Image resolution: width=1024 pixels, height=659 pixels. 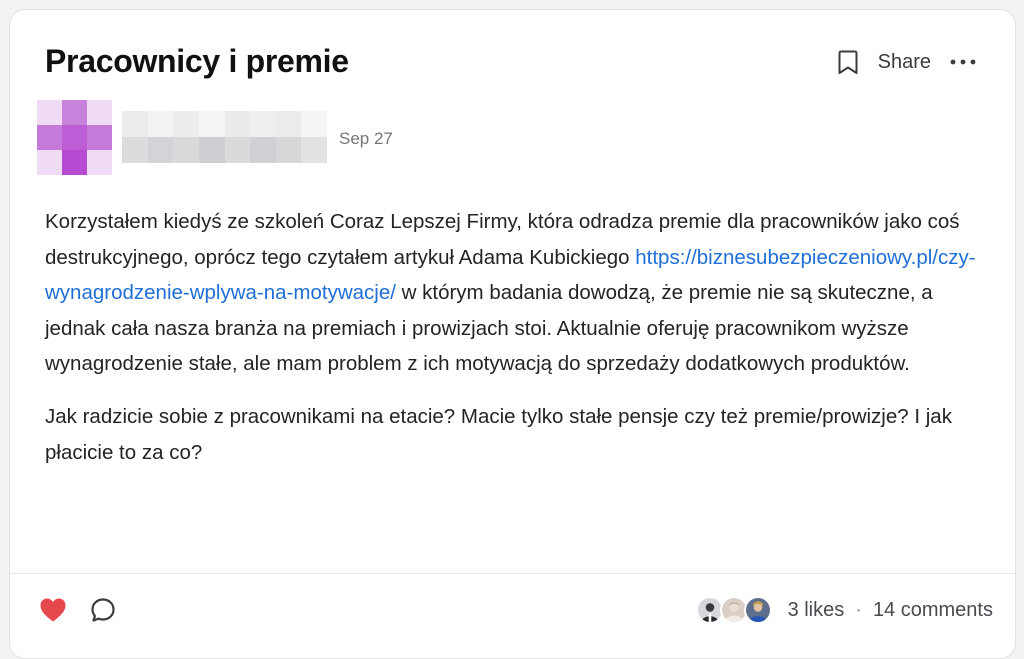 I want to click on post-author: Sep 27, so click(x=215, y=137).